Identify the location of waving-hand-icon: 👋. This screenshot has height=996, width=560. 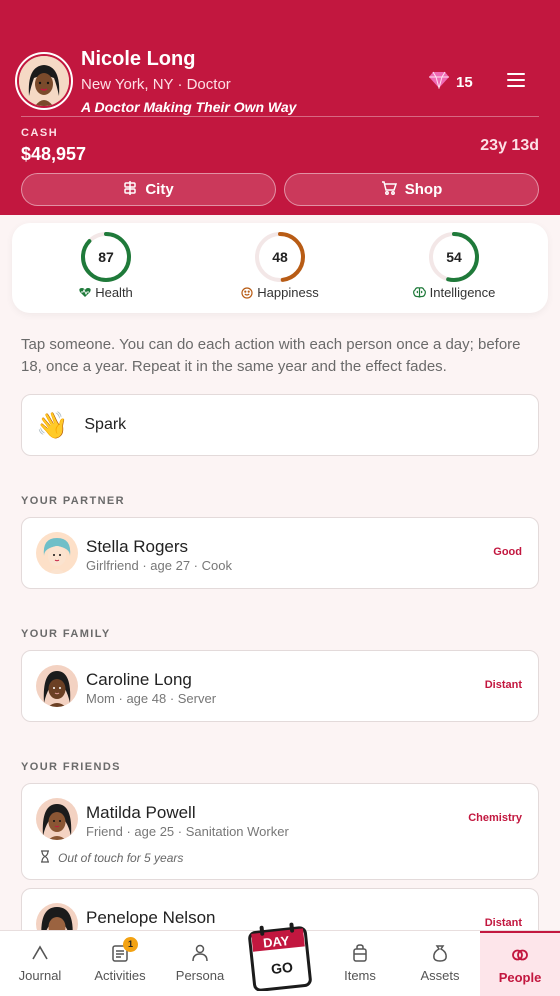
(52, 424).